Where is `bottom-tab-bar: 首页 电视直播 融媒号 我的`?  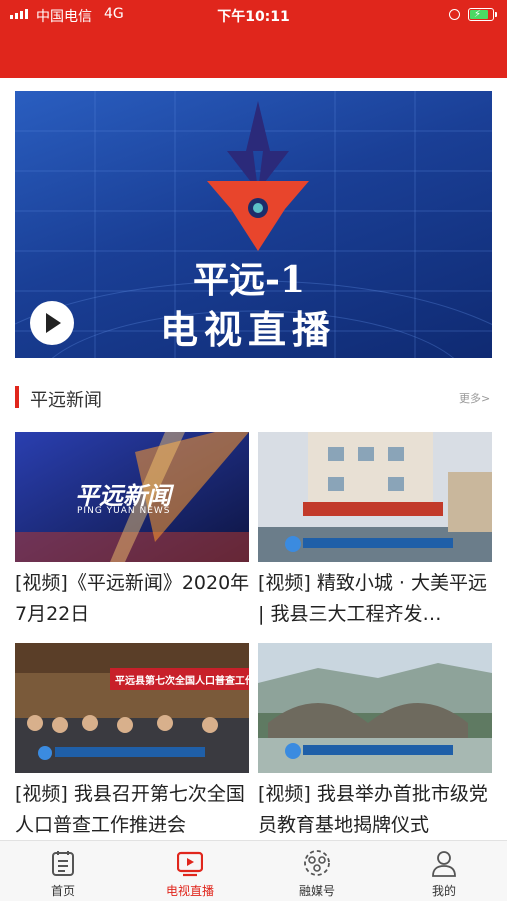 bottom-tab-bar: 首页 电视直播 融媒号 我的 is located at coordinates (253, 870).